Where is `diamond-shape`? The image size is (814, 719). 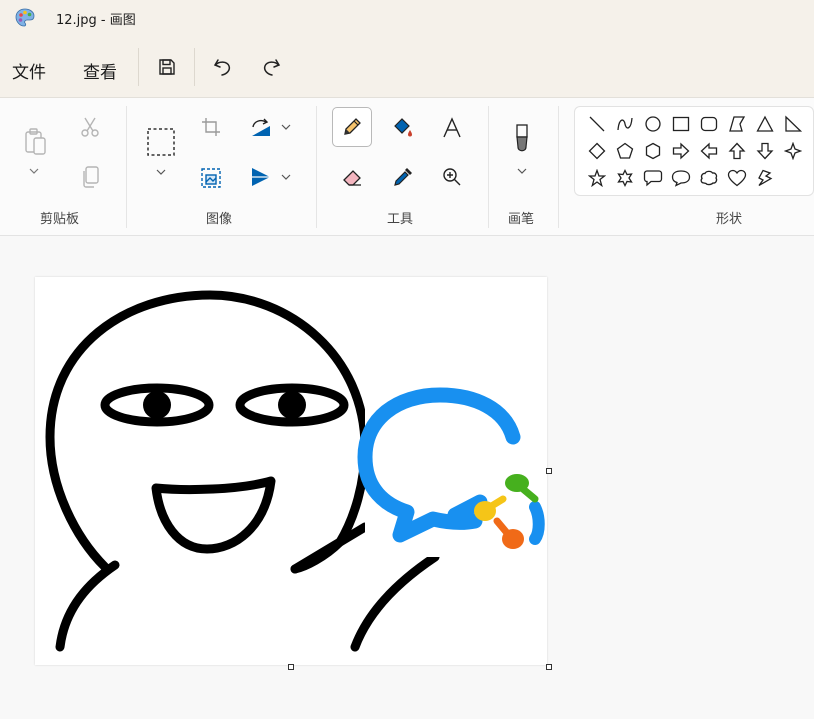 diamond-shape is located at coordinates (597, 151).